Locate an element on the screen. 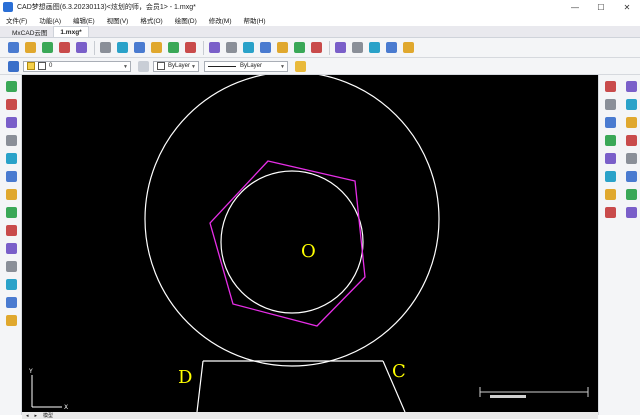 This screenshot has height=419, width=640. export-icon is located at coordinates (408, 48).